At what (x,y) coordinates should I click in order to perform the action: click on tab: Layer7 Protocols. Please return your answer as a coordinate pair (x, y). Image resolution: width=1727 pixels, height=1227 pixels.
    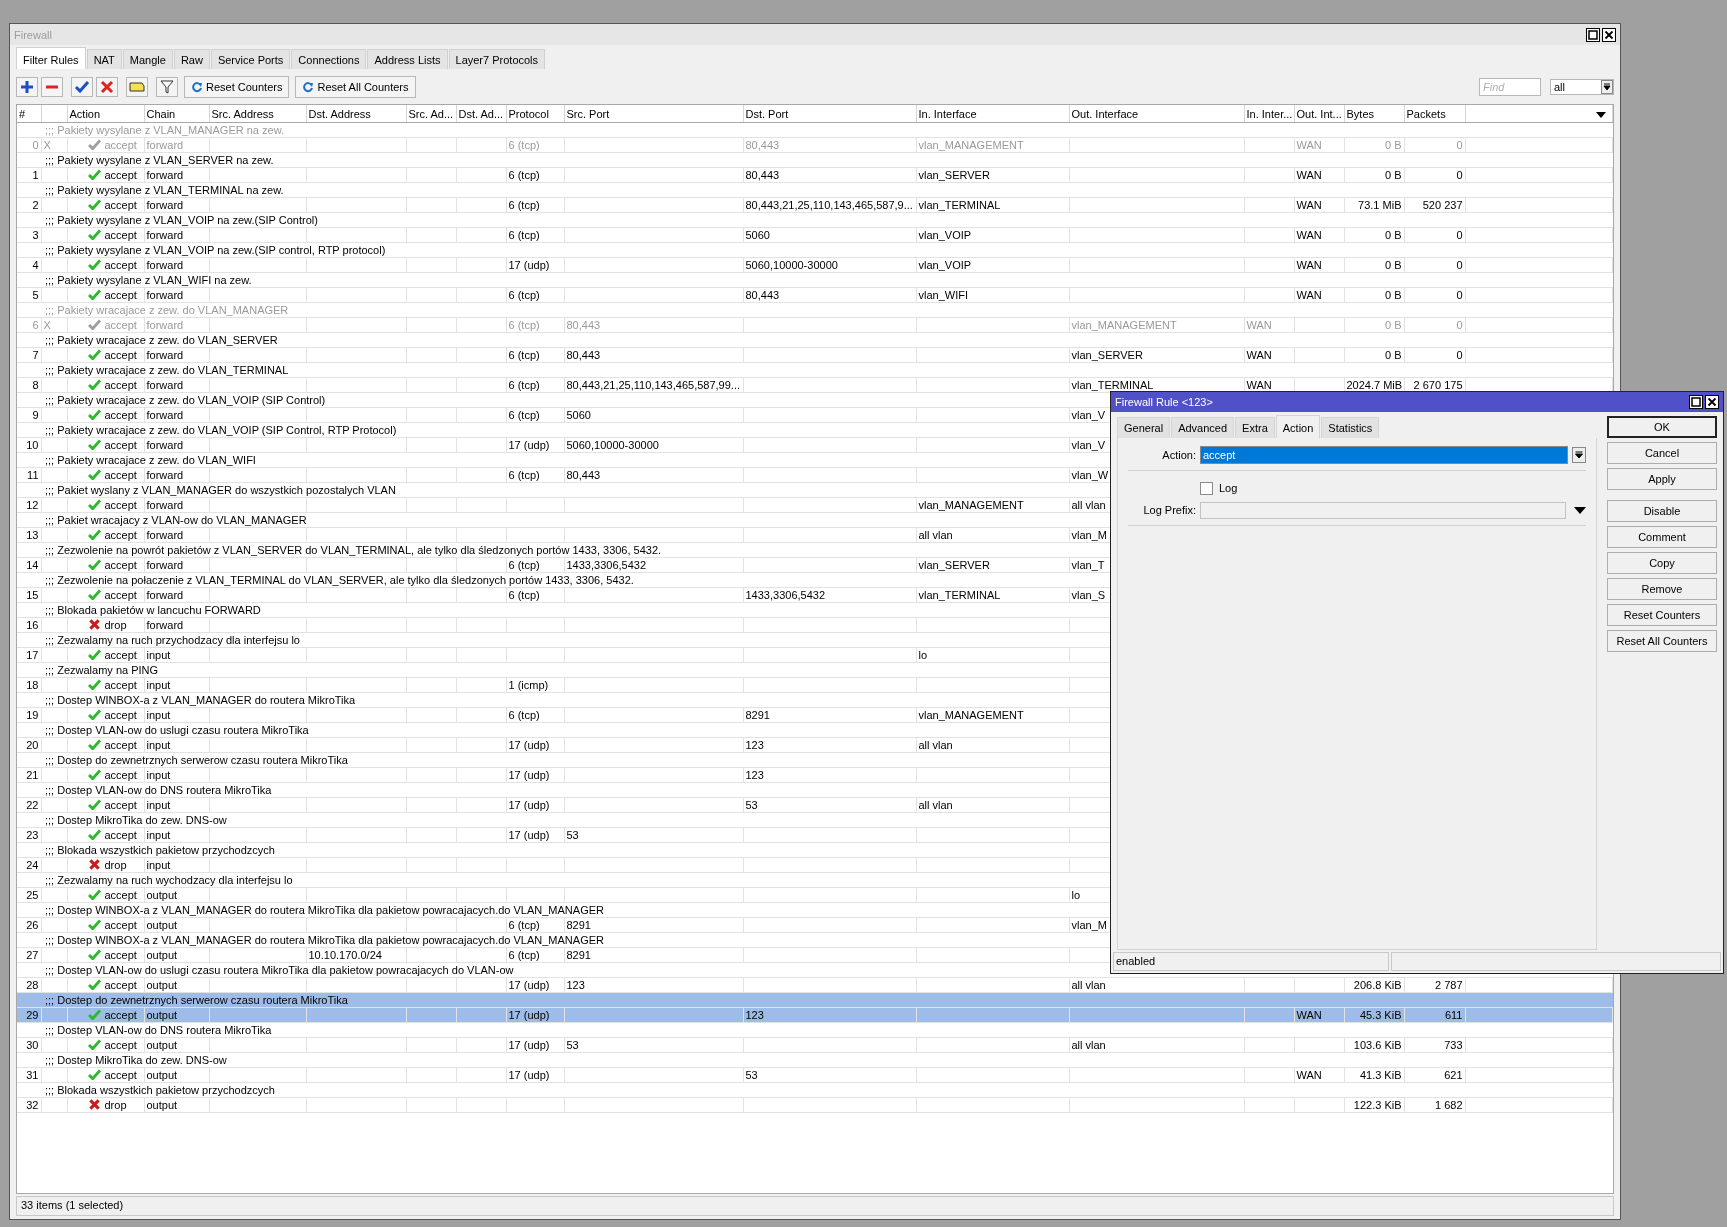
    Looking at the image, I should click on (497, 59).